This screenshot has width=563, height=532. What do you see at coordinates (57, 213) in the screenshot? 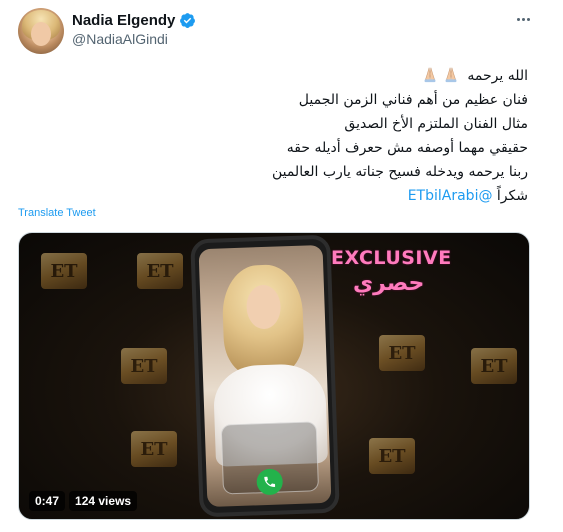
I see `translate-tweet-link: Translate Tweet` at bounding box center [57, 213].